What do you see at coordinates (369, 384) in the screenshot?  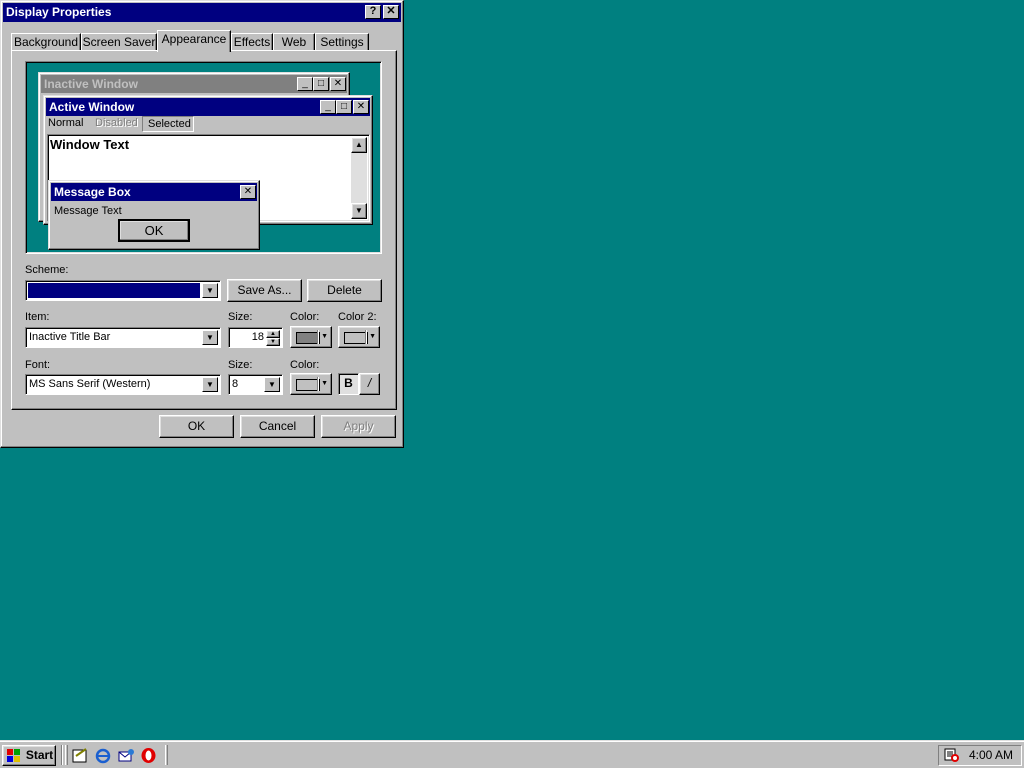 I see `italic-toggle: /` at bounding box center [369, 384].